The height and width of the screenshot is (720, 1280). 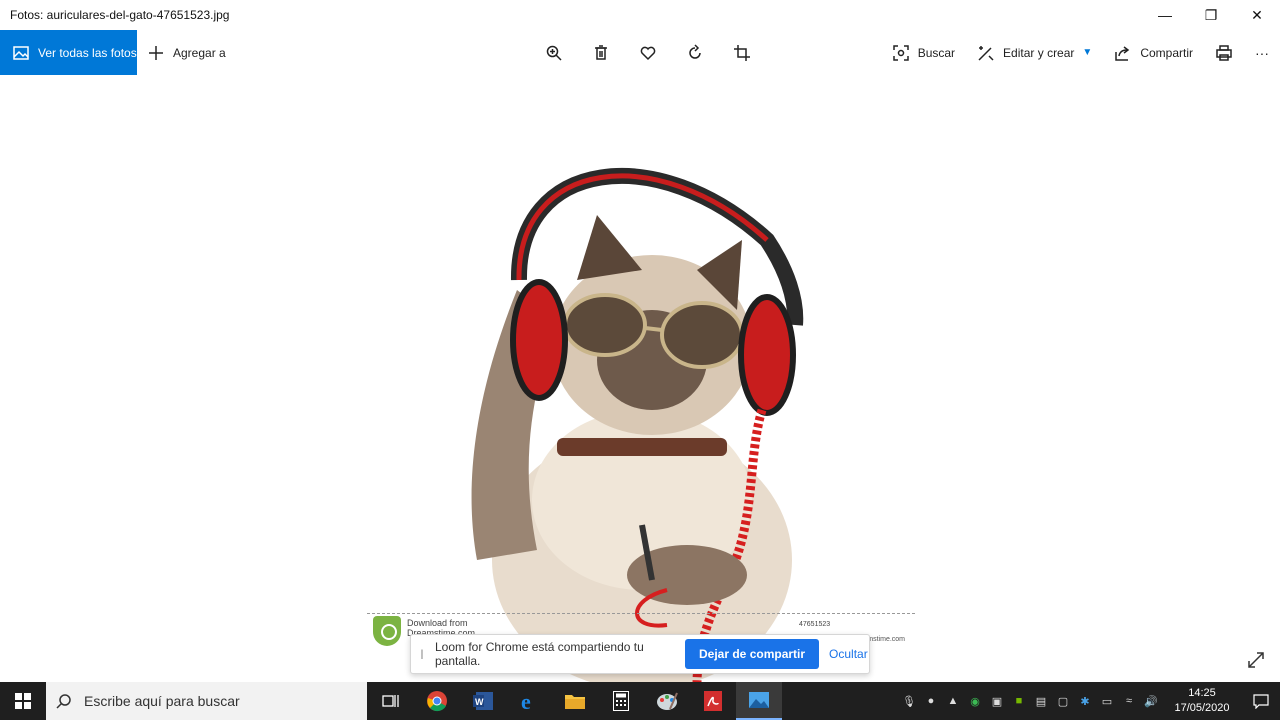 I want to click on fullscreen-expand-icon, so click(x=1256, y=660).